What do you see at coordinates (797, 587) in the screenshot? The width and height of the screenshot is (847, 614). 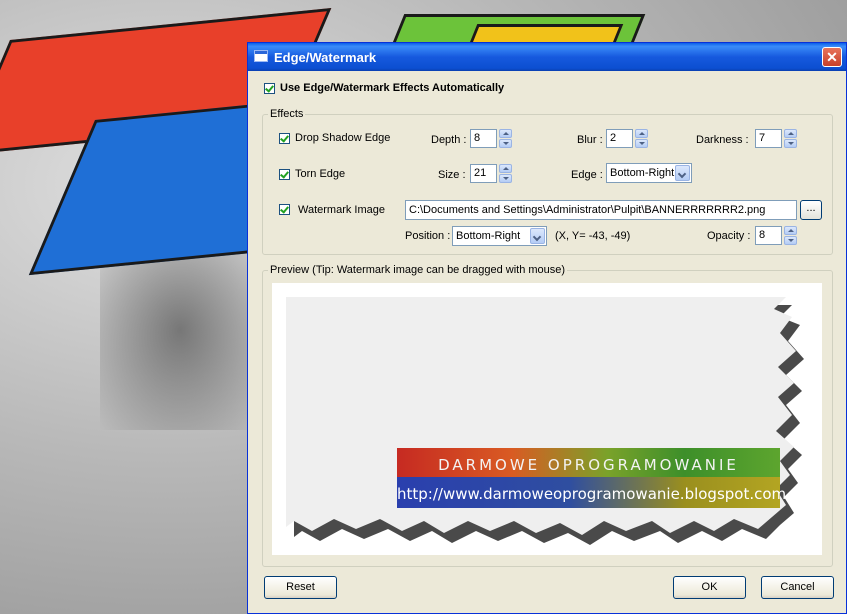 I see `cancel-button: Cancel` at bounding box center [797, 587].